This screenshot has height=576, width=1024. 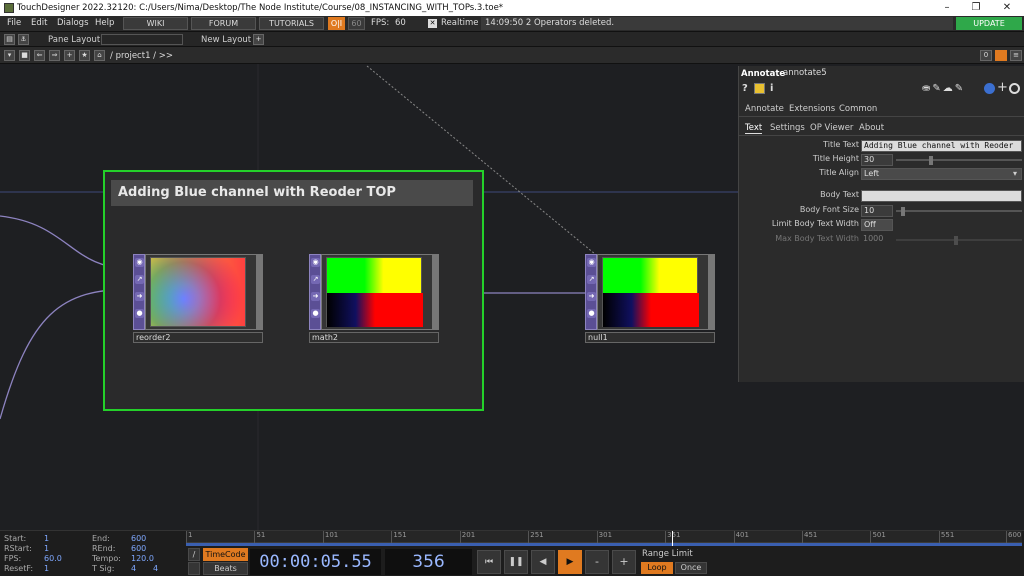 What do you see at coordinates (787, 128) in the screenshot?
I see `tab-settings: Settings` at bounding box center [787, 128].